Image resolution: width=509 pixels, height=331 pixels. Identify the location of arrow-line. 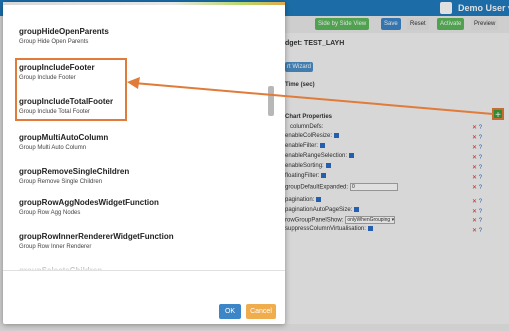
(313, 98).